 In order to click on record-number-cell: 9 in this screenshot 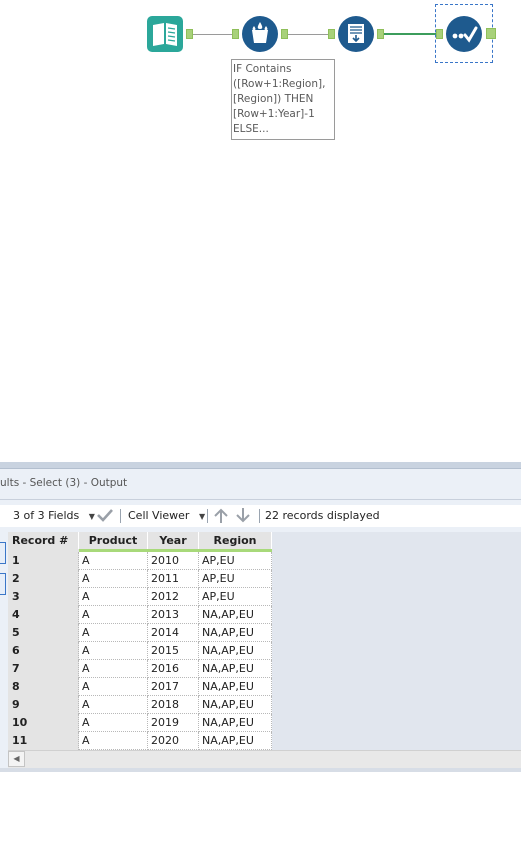, I will do `click(43, 704)`.